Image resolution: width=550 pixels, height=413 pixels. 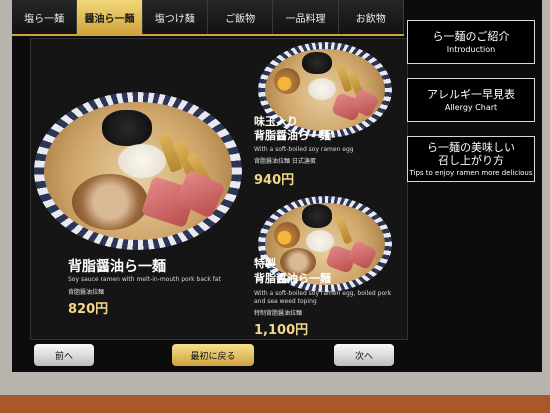 I want to click on tab-side-dishes: 一品料理, so click(x=306, y=17).